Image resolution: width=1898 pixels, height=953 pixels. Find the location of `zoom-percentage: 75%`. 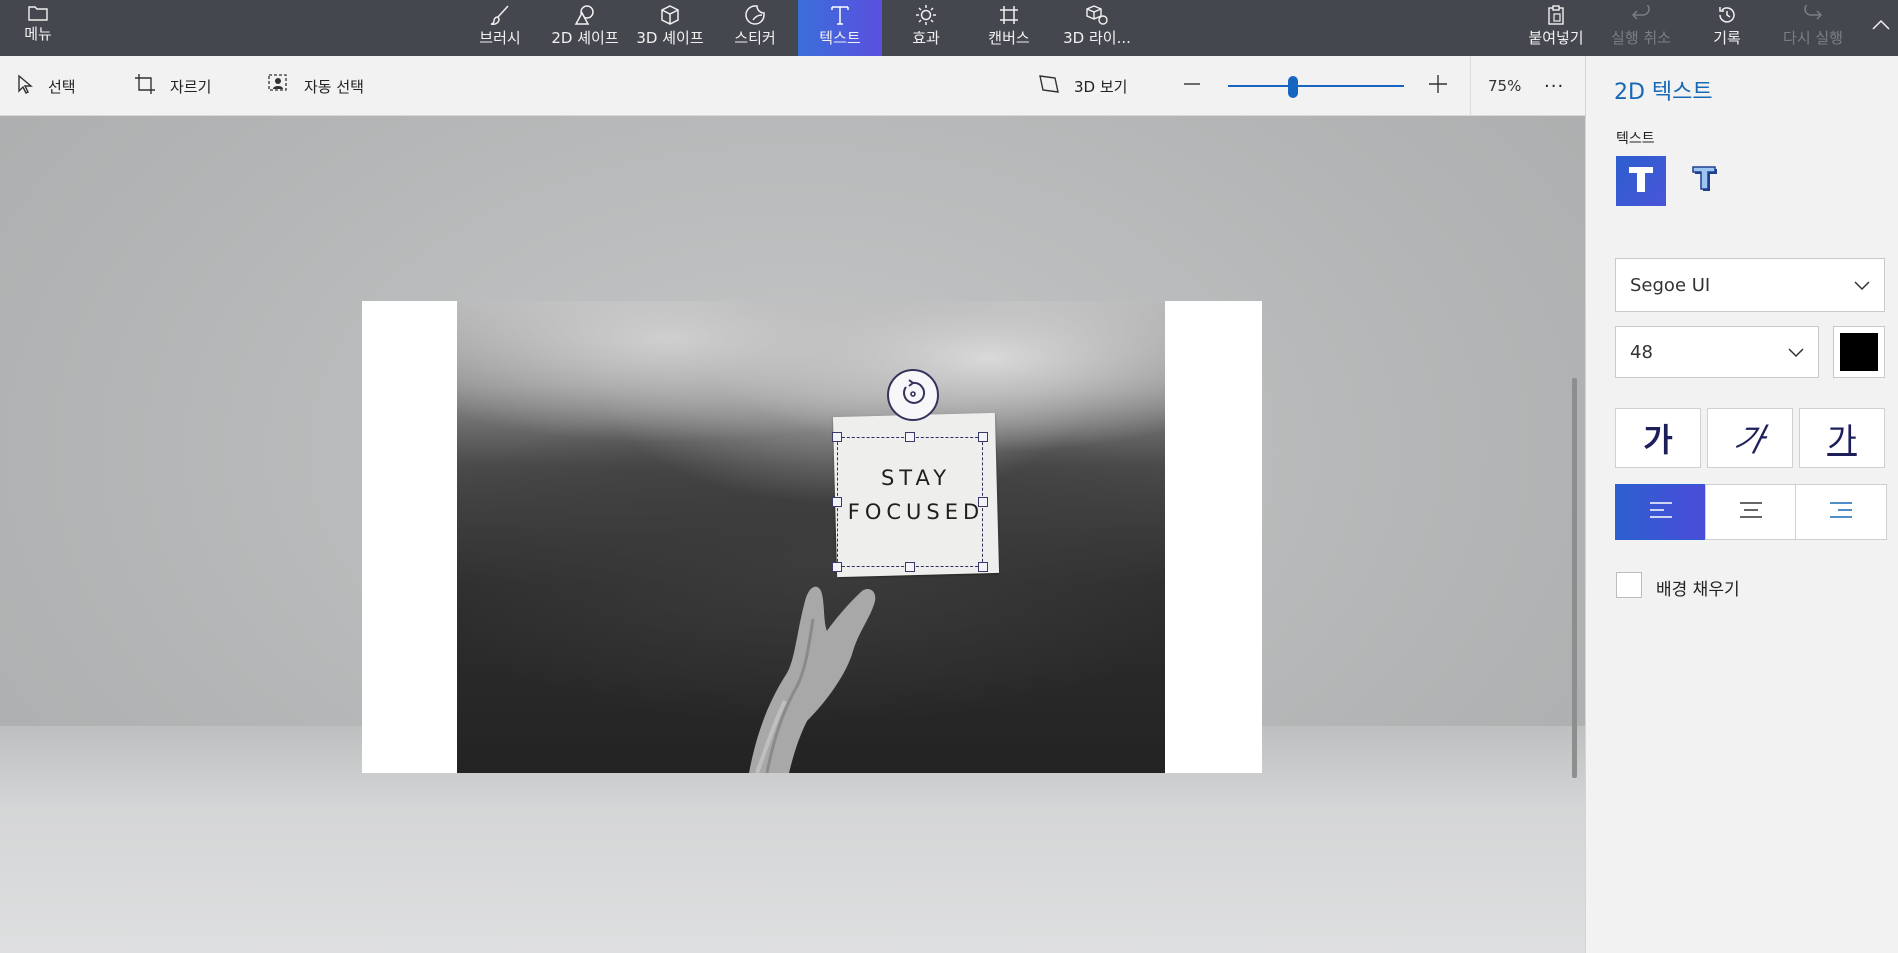

zoom-percentage: 75% is located at coordinates (1504, 86).